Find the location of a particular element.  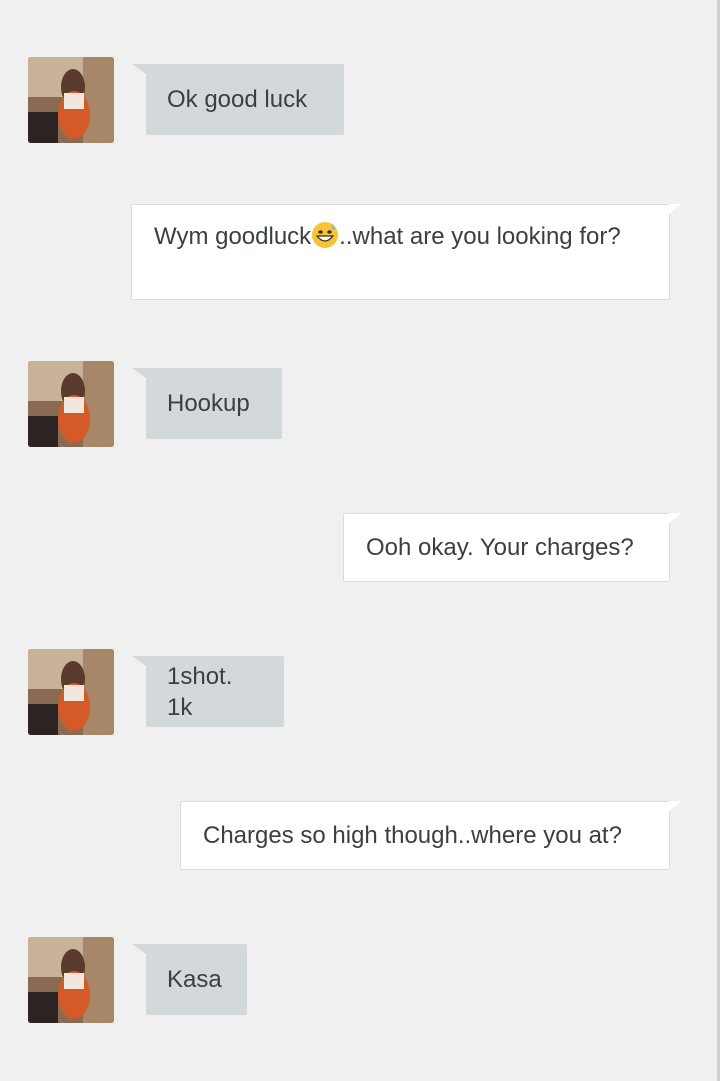

message-bubble: Hookup is located at coordinates (207, 403).